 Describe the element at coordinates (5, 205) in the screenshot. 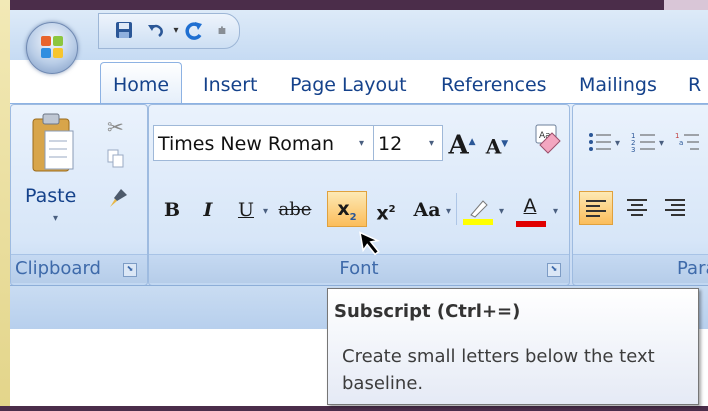

I see `window-frame-left` at that location.